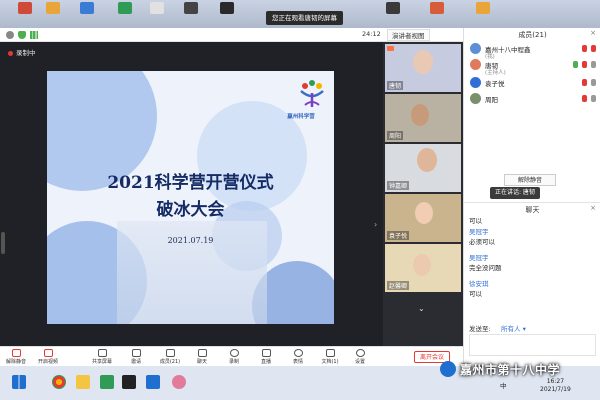 This screenshot has width=600, height=400. Describe the element at coordinates (170, 362) in the screenshot. I see `members-label: 成员(21)` at that location.